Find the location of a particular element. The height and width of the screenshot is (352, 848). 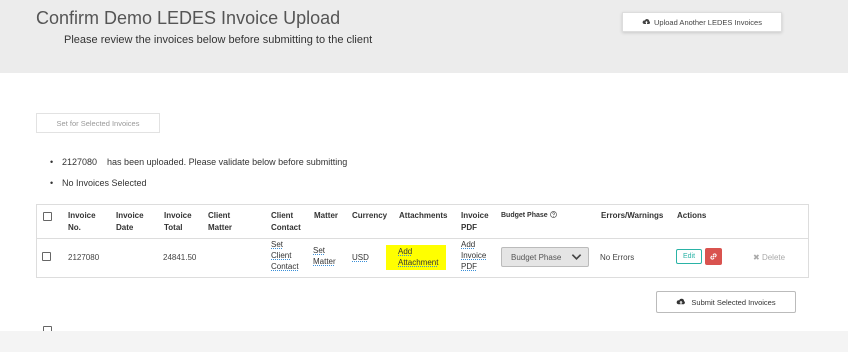

header-invoice-date: Invoice Date is located at coordinates (130, 222).